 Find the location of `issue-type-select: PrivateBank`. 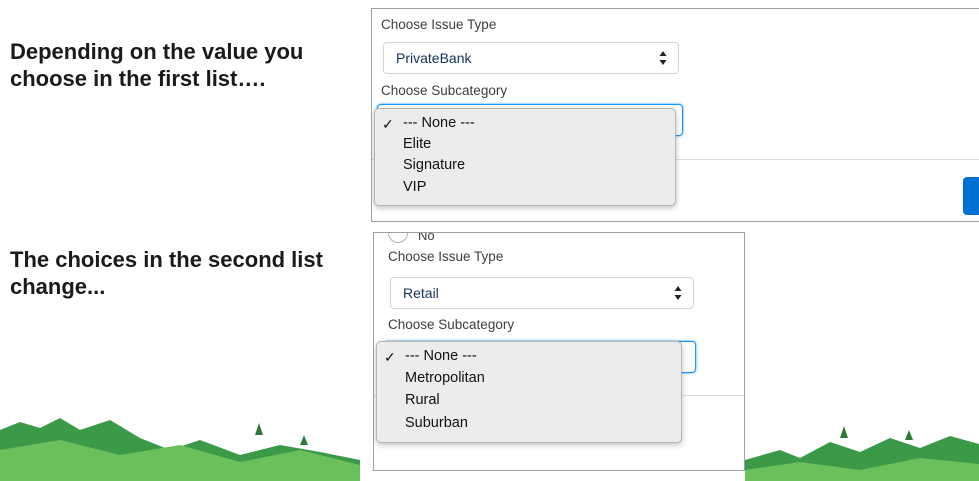

issue-type-select: PrivateBank is located at coordinates (531, 58).